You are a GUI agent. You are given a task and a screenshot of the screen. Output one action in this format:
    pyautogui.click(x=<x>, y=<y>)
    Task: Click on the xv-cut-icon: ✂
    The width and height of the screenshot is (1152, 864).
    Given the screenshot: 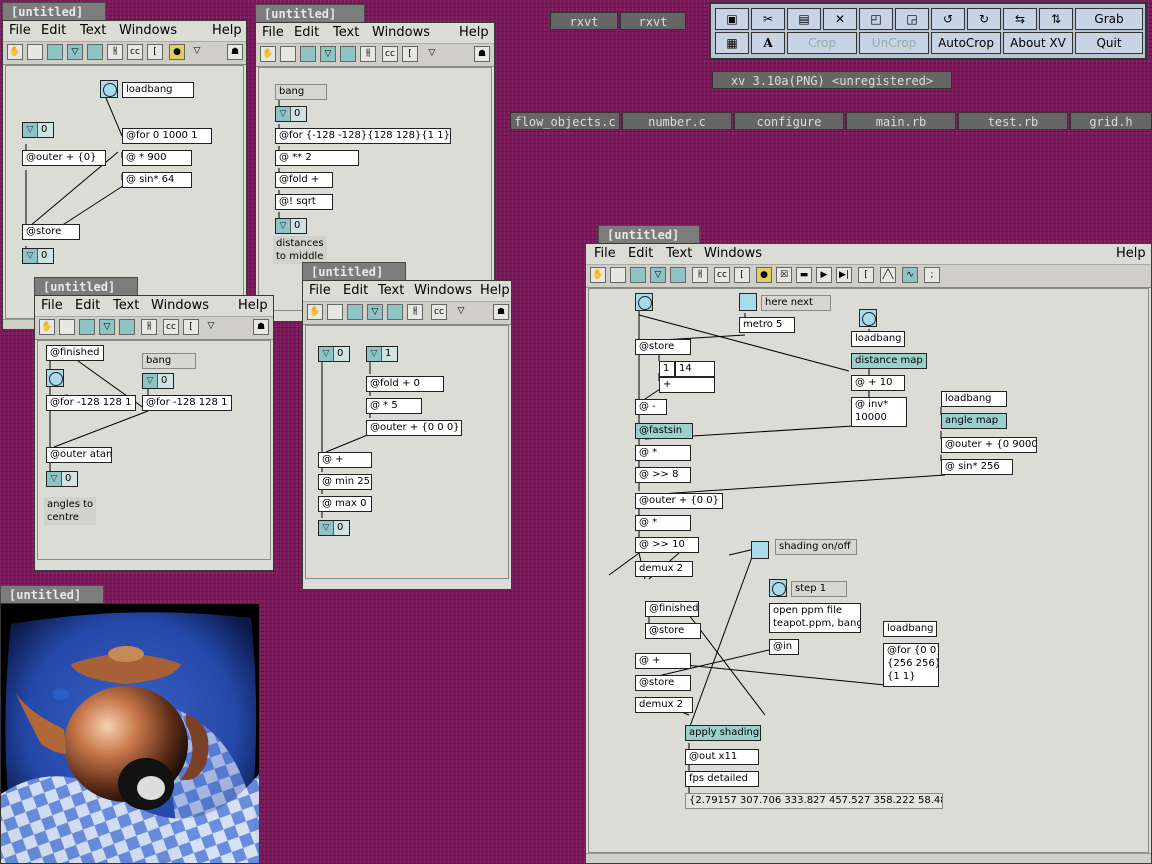 What is the action you would take?
    pyautogui.click(x=768, y=19)
    